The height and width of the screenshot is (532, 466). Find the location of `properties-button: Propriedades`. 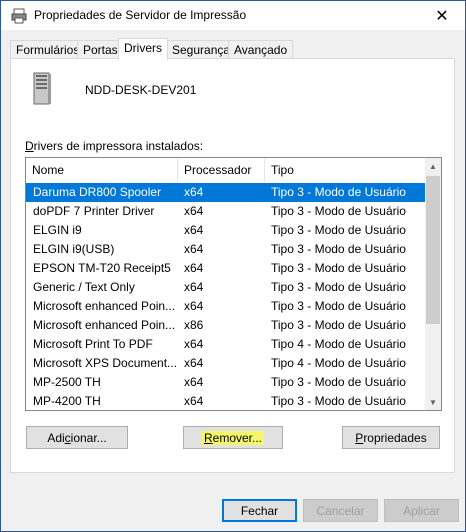

properties-button: Propriedades is located at coordinates (391, 437).